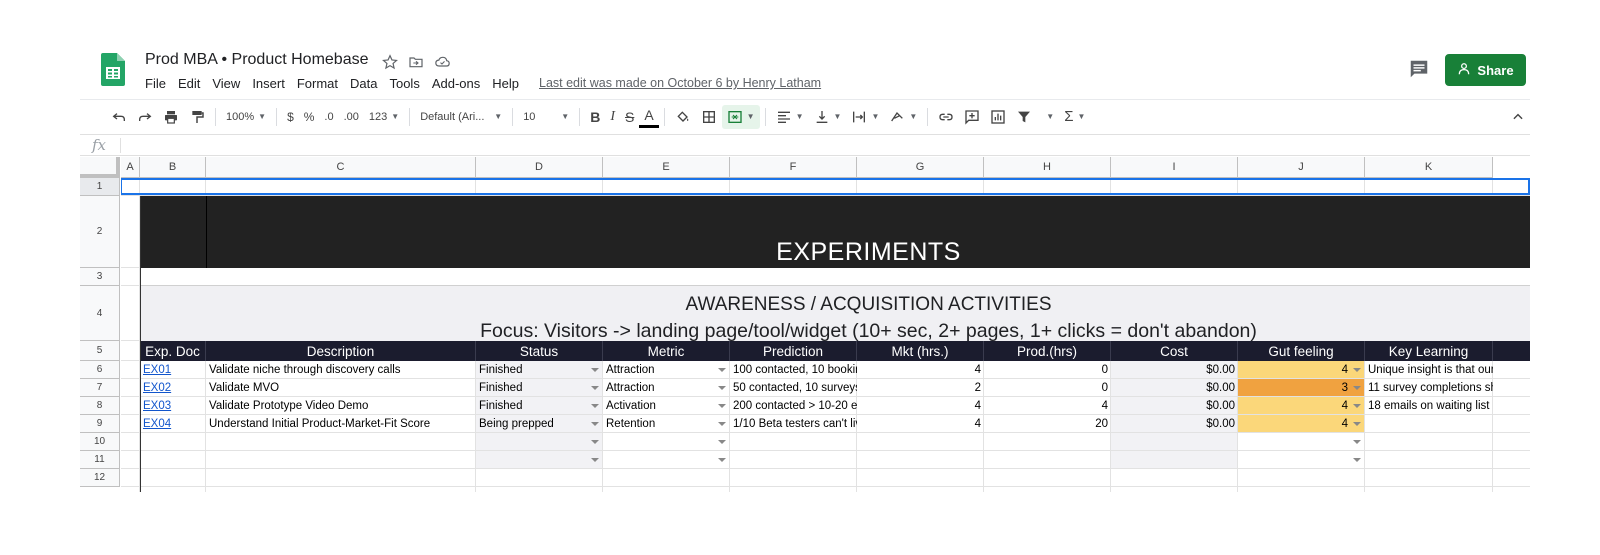 Image resolution: width=1600 pixels, height=555 pixels. What do you see at coordinates (100, 187) in the screenshot?
I see `row-header-1: 1` at bounding box center [100, 187].